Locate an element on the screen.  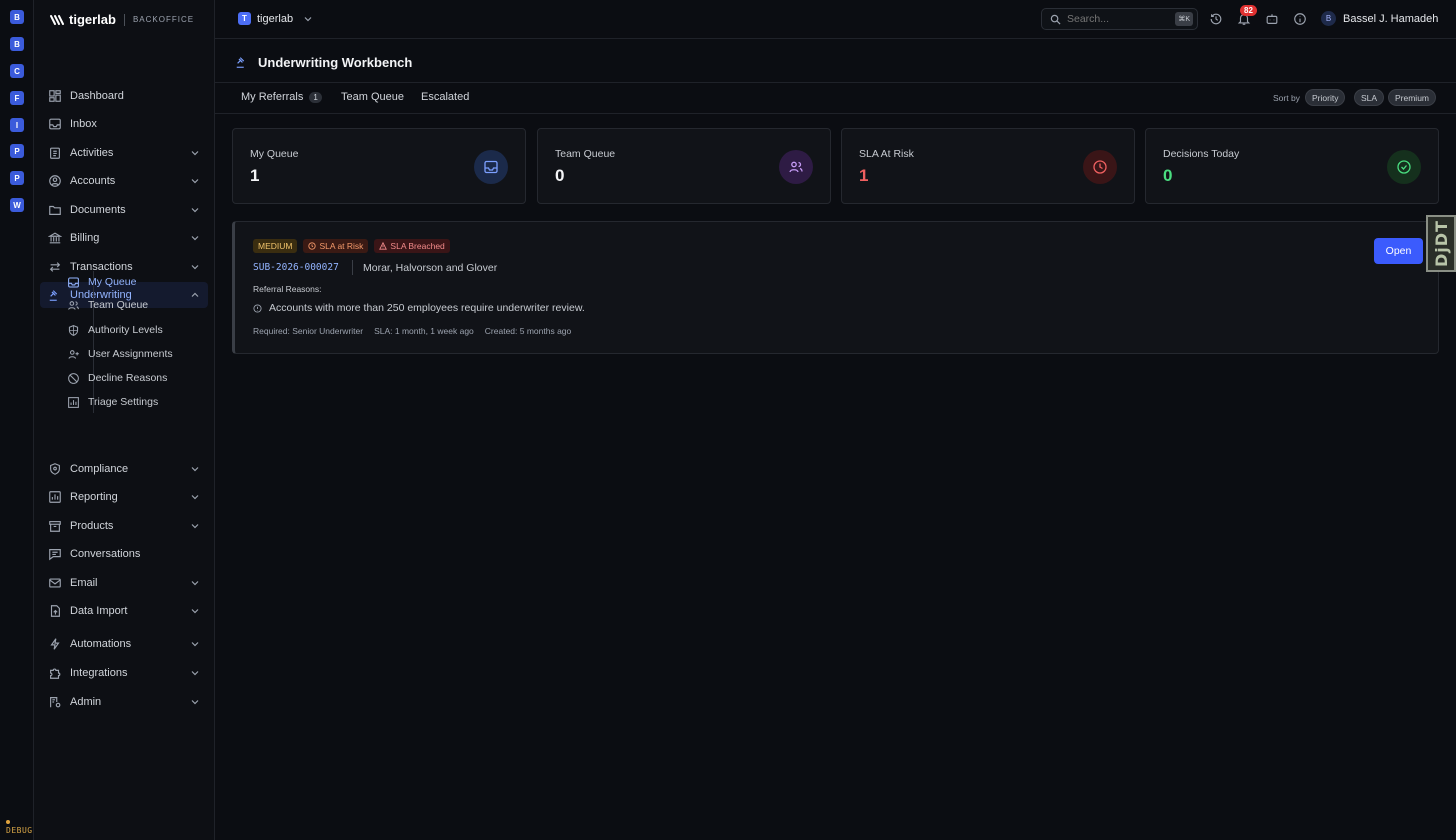
sidebar-item-documents: Documents is located at coordinates (124, 210).